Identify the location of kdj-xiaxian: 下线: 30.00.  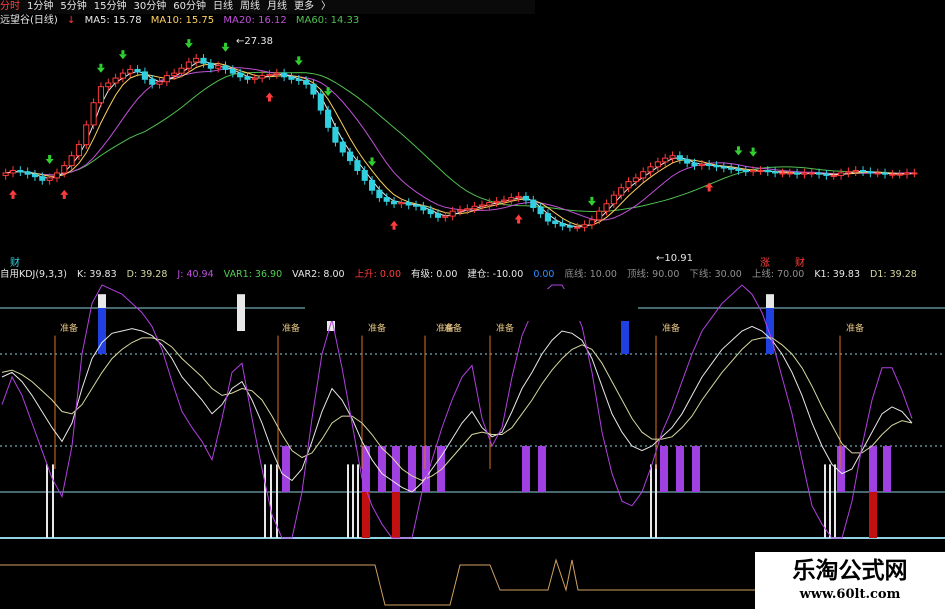
(715, 274).